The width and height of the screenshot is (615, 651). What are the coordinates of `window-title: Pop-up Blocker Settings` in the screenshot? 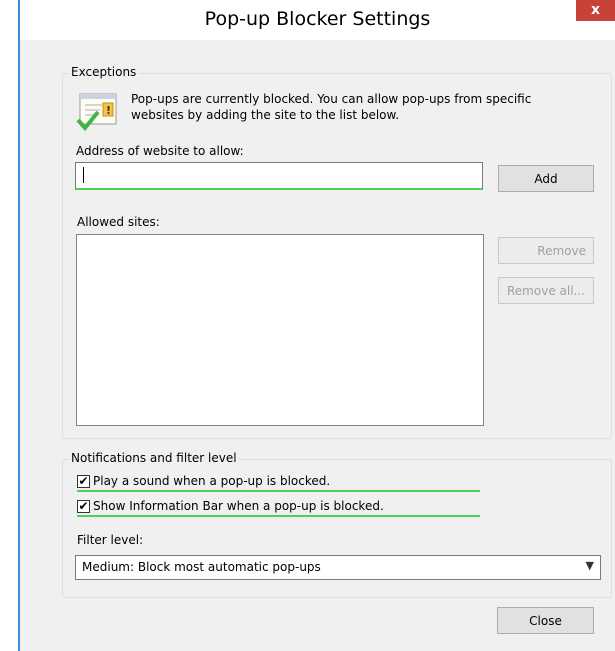 It's located at (317, 19).